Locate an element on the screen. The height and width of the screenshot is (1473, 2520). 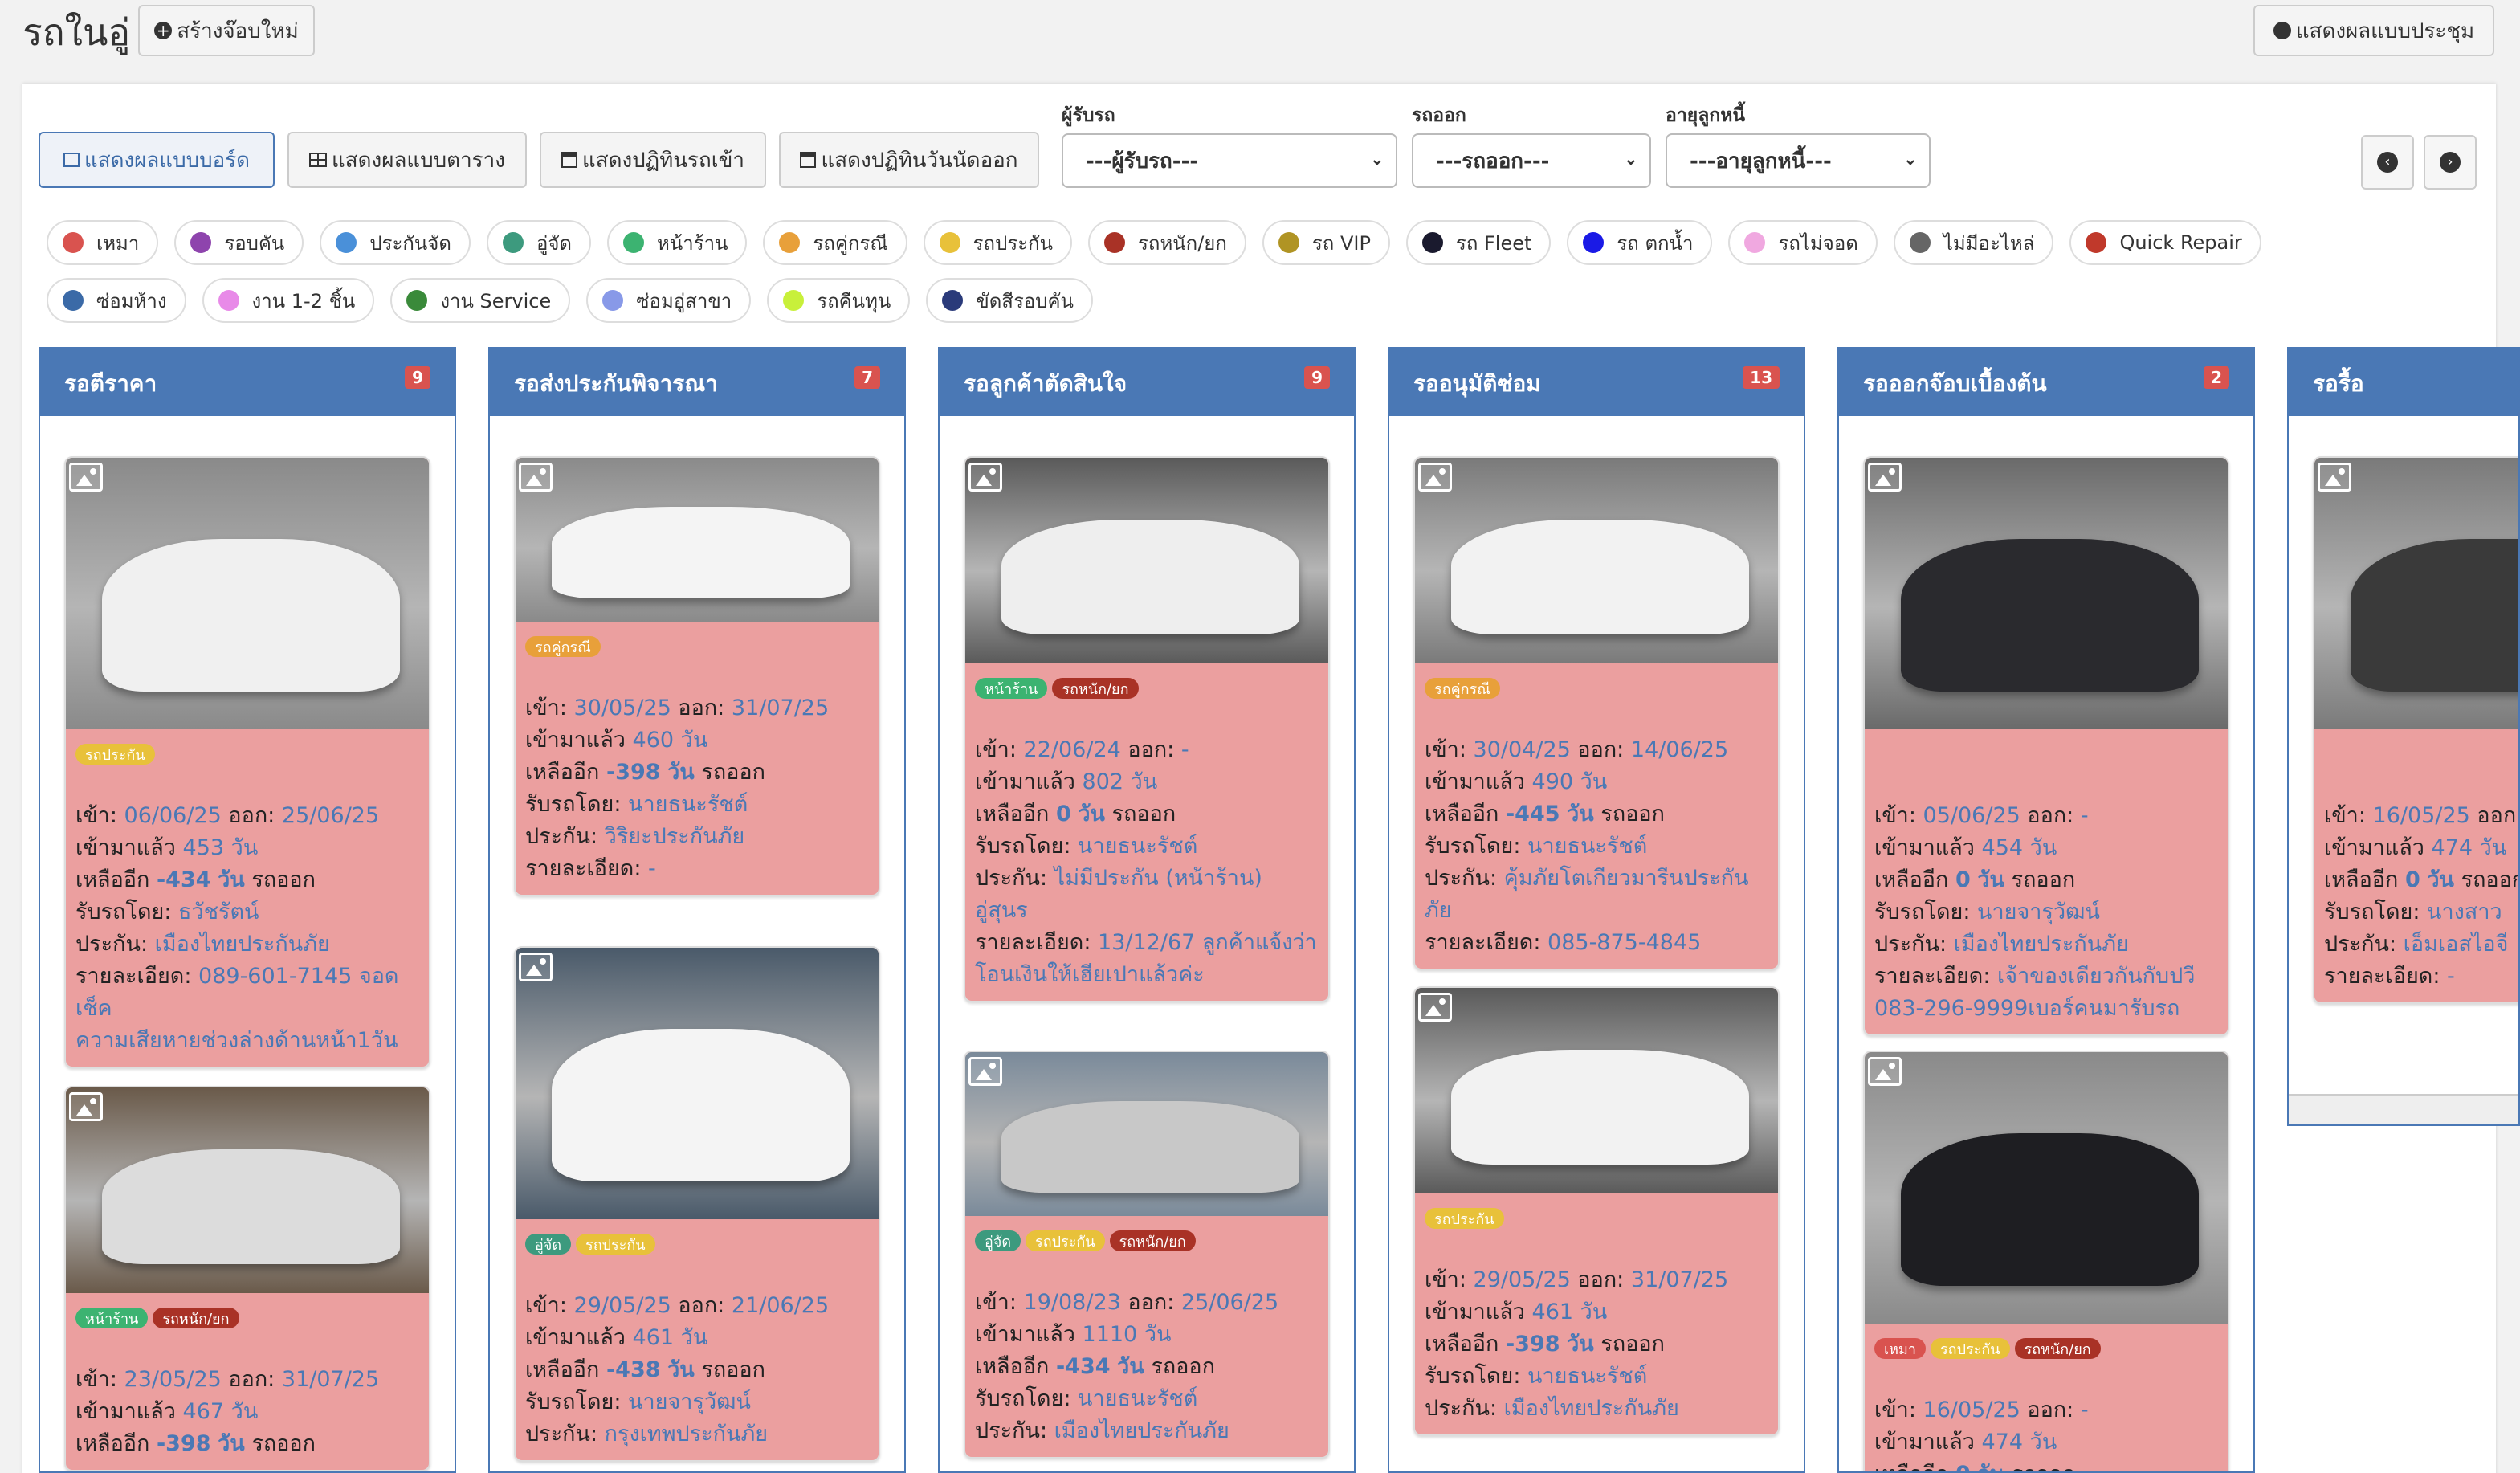
table-view-button: แสดงผลแบบตาราง is located at coordinates (407, 160).